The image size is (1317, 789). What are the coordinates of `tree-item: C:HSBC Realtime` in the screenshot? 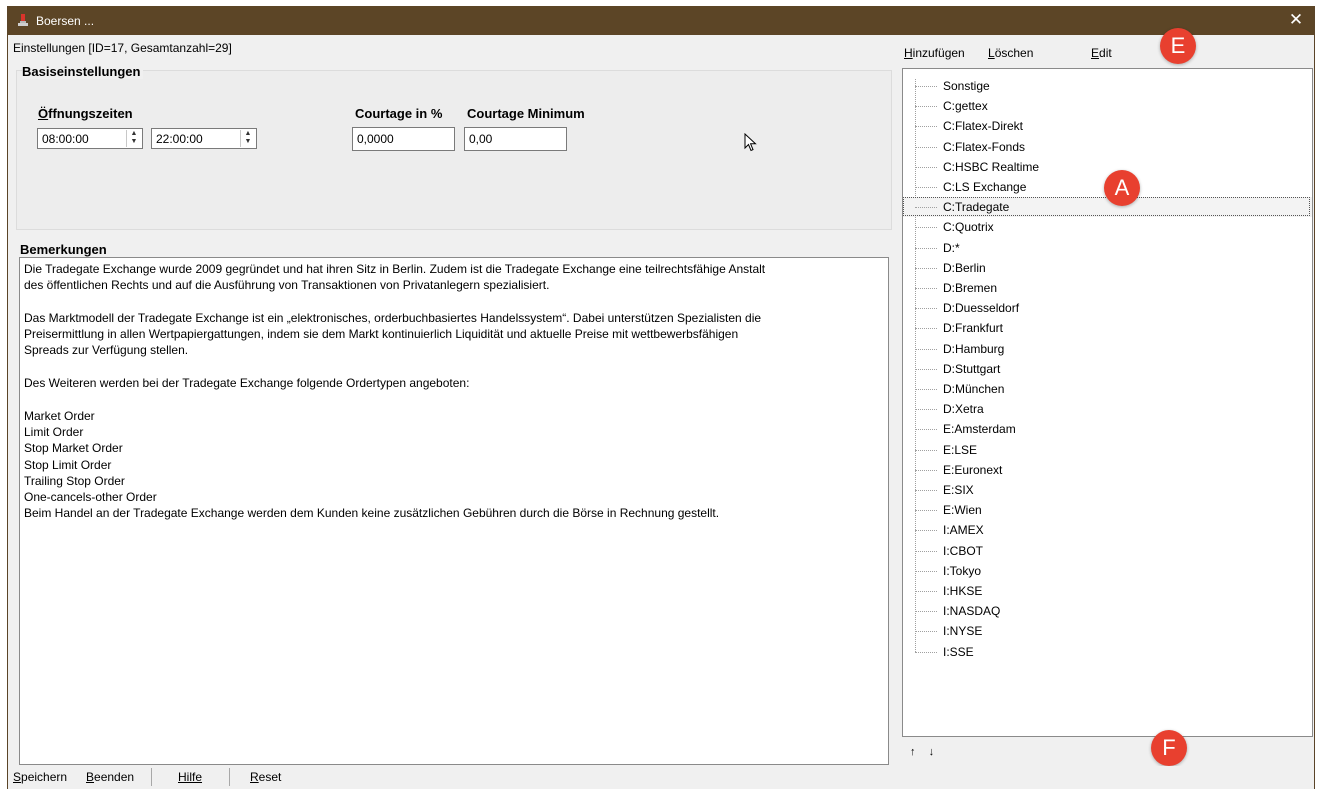 It's located at (1107, 167).